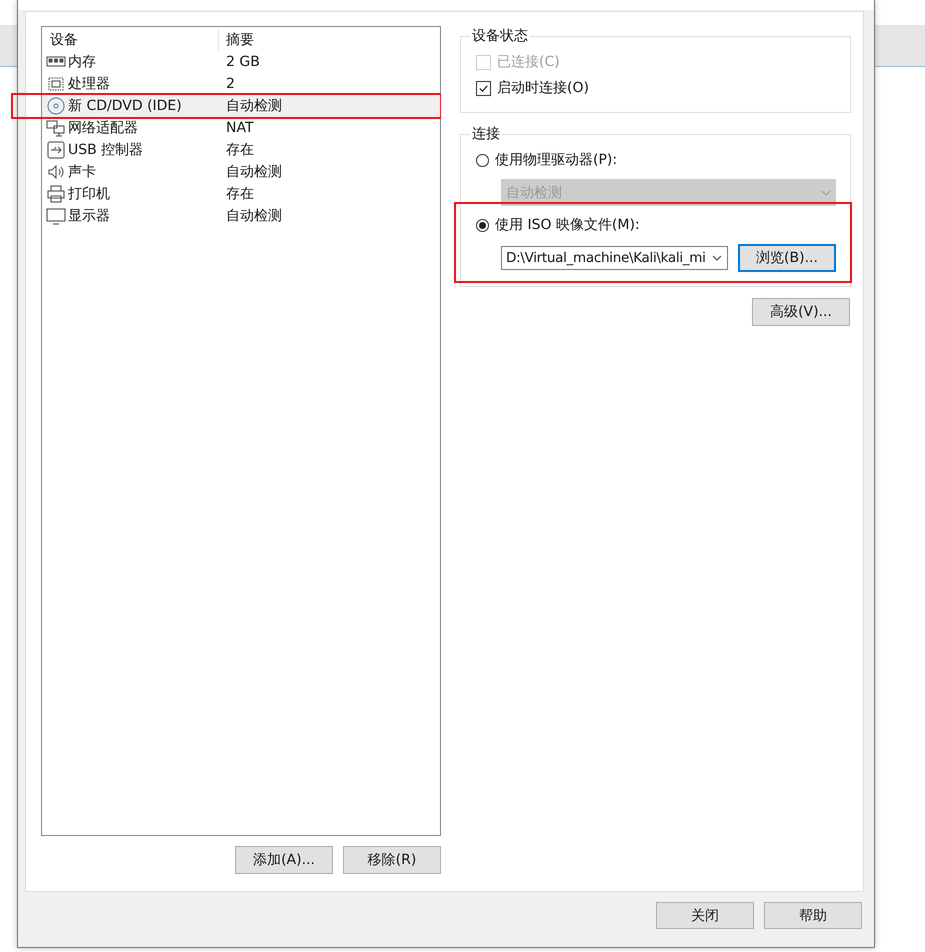 This screenshot has height=952, width=925. What do you see at coordinates (56, 128) in the screenshot?
I see `network-icon` at bounding box center [56, 128].